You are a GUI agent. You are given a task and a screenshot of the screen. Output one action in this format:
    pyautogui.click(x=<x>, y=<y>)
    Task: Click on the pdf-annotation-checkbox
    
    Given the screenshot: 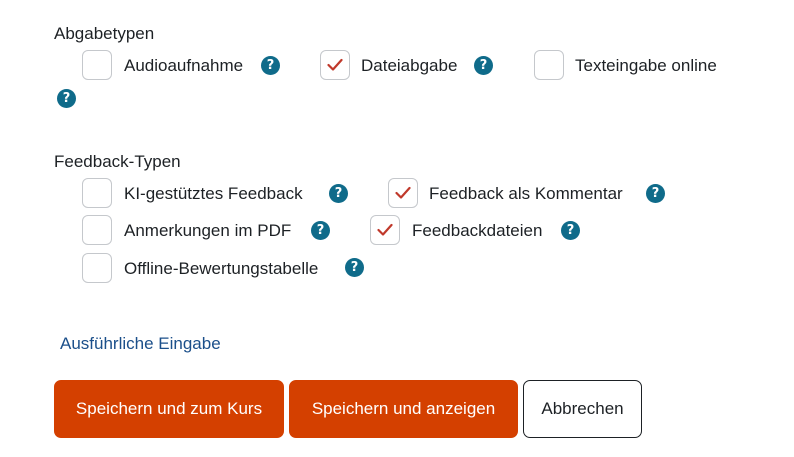 What is the action you would take?
    pyautogui.click(x=97, y=230)
    